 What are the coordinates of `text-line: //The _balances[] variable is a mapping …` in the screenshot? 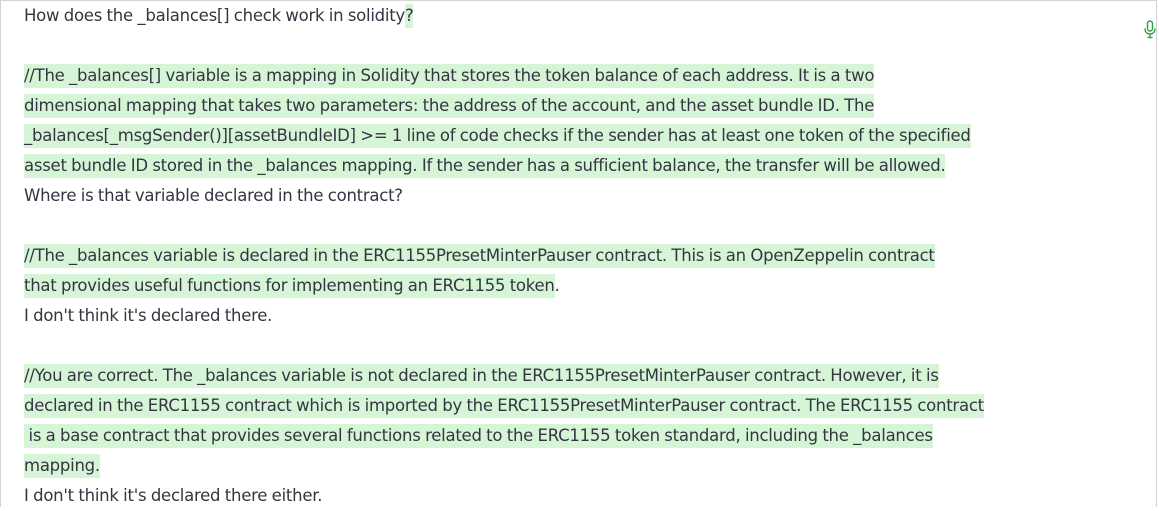 It's located at (579, 76).